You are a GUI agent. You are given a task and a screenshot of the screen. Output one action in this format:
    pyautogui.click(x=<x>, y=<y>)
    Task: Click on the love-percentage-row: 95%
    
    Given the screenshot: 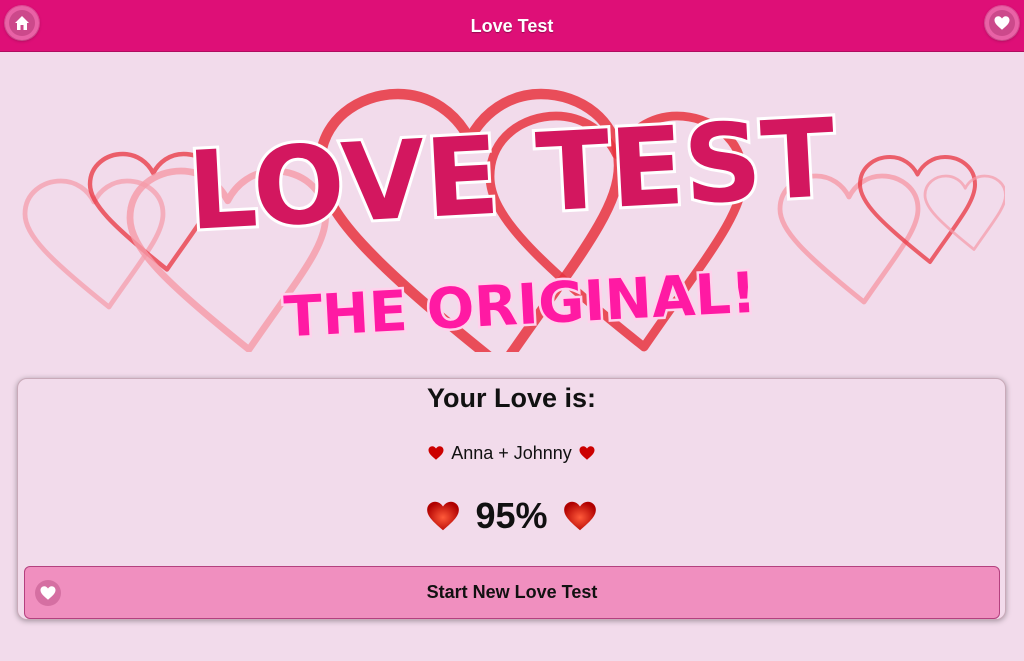 What is the action you would take?
    pyautogui.click(x=511, y=516)
    